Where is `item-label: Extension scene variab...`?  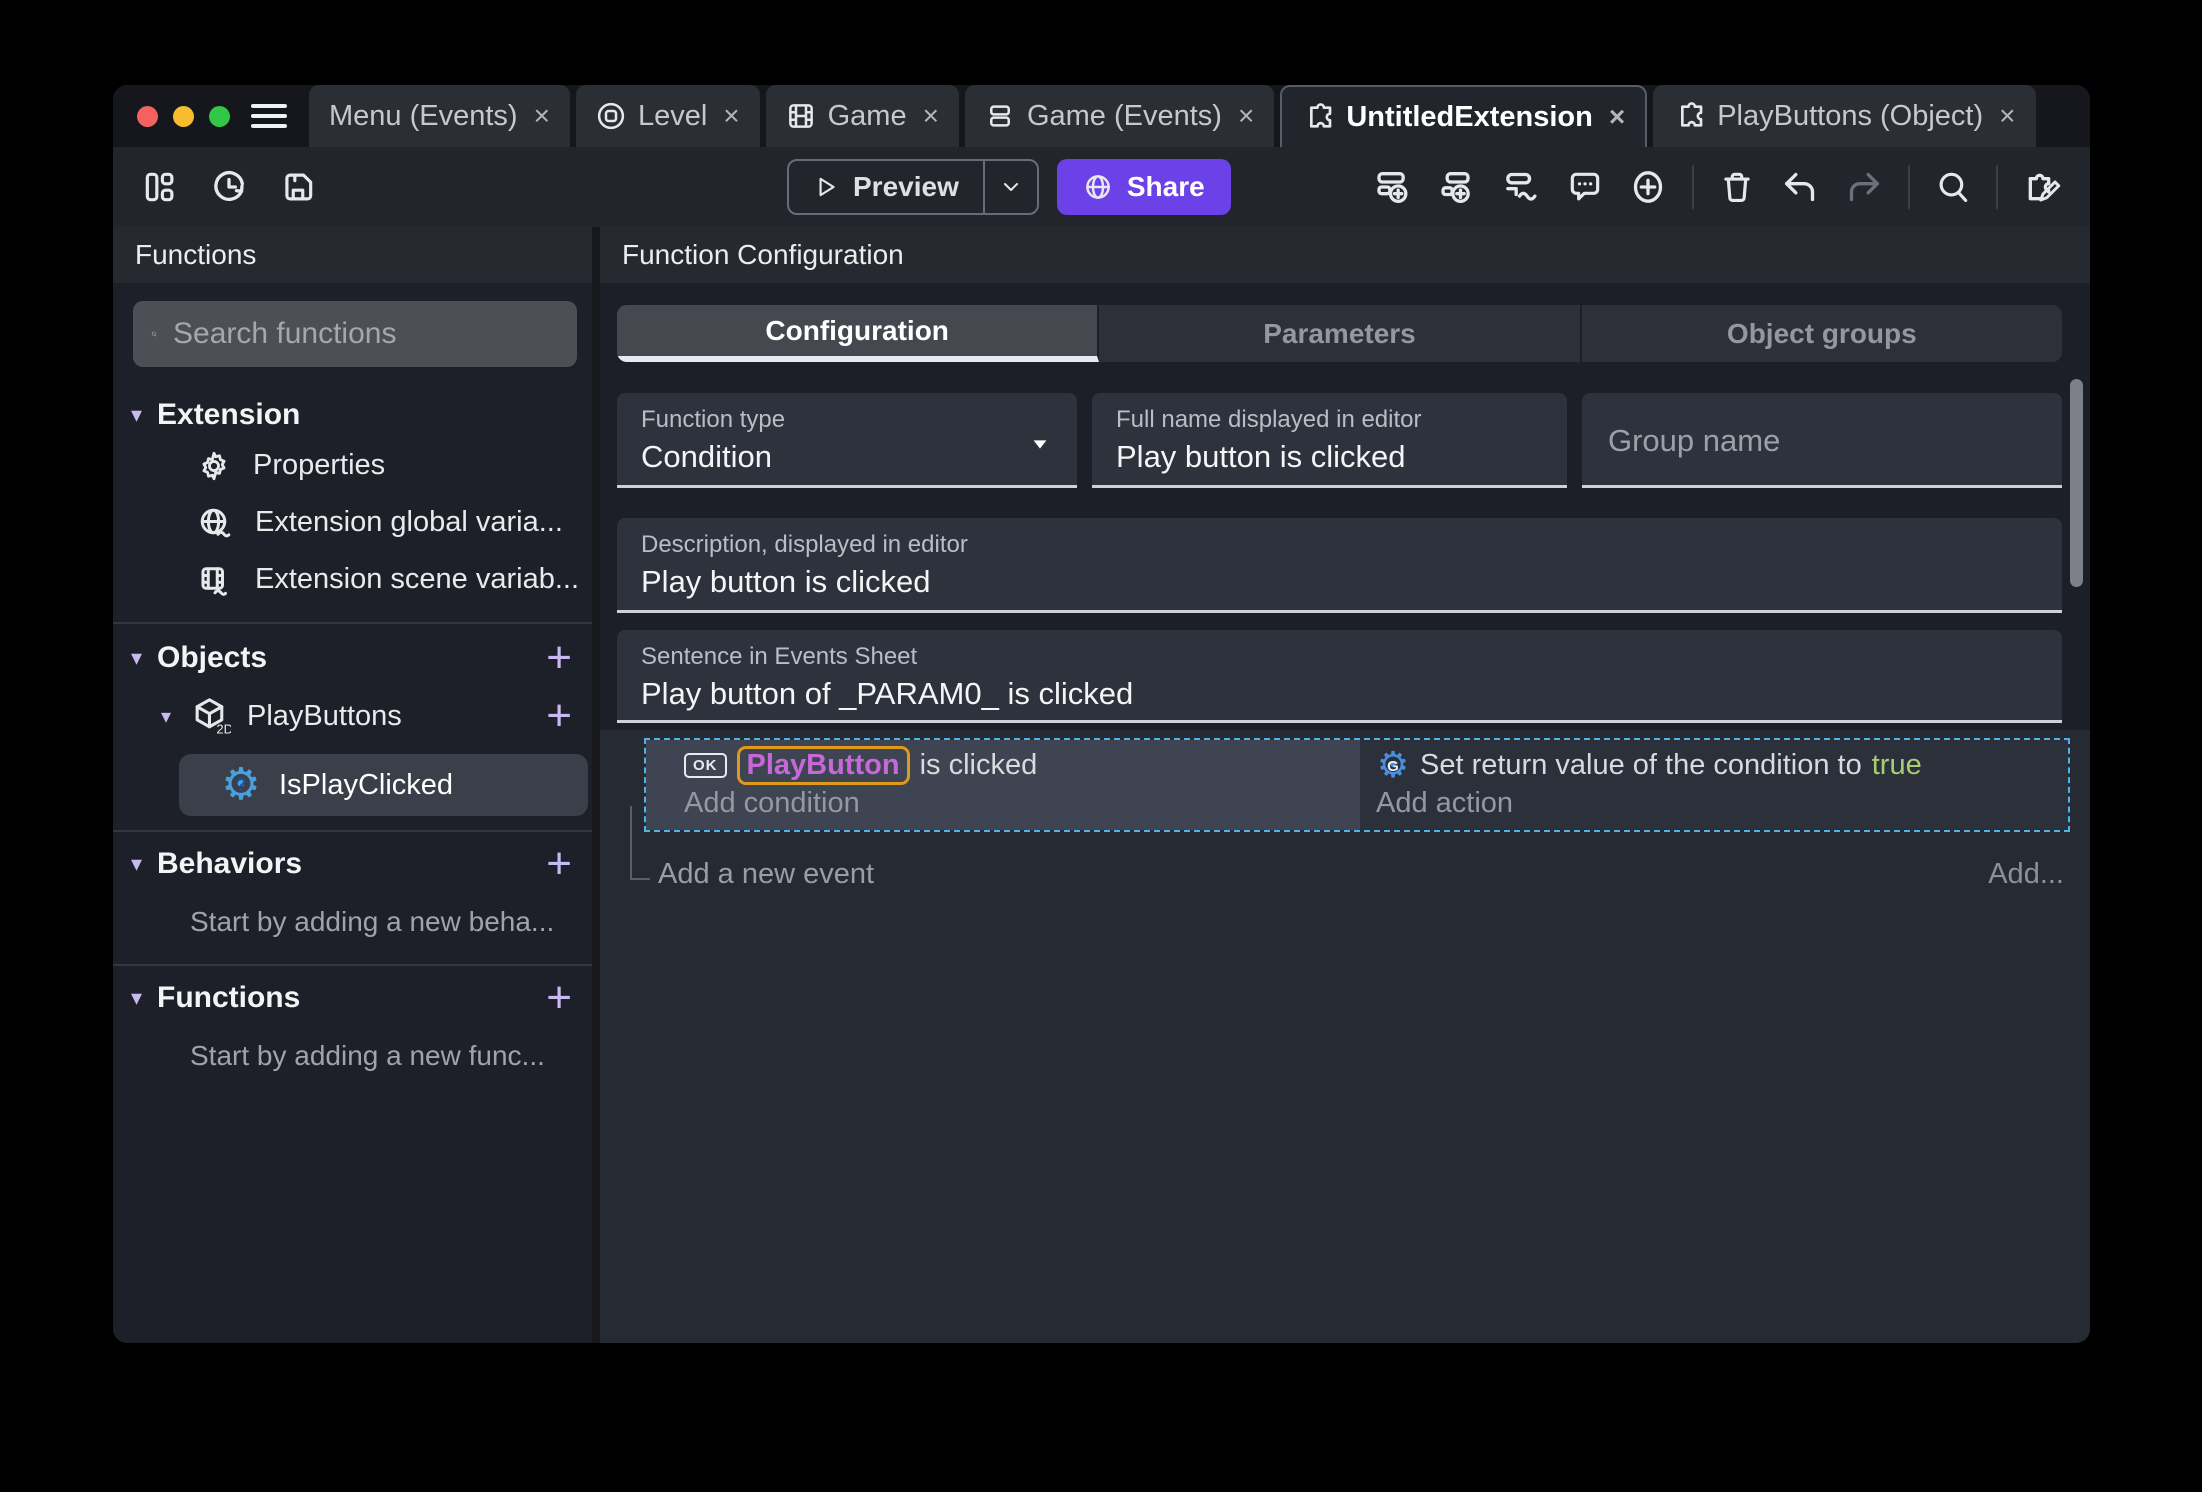 item-label: Extension scene variab... is located at coordinates (417, 579).